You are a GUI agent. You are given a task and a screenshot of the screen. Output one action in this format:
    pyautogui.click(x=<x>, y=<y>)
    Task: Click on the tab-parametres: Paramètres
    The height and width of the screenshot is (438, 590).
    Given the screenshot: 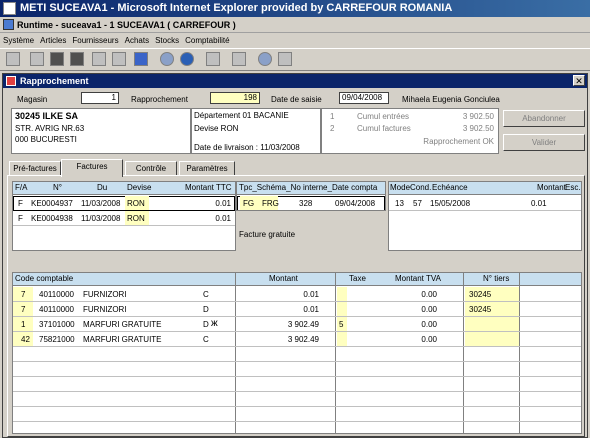 What is the action you would take?
    pyautogui.click(x=207, y=168)
    